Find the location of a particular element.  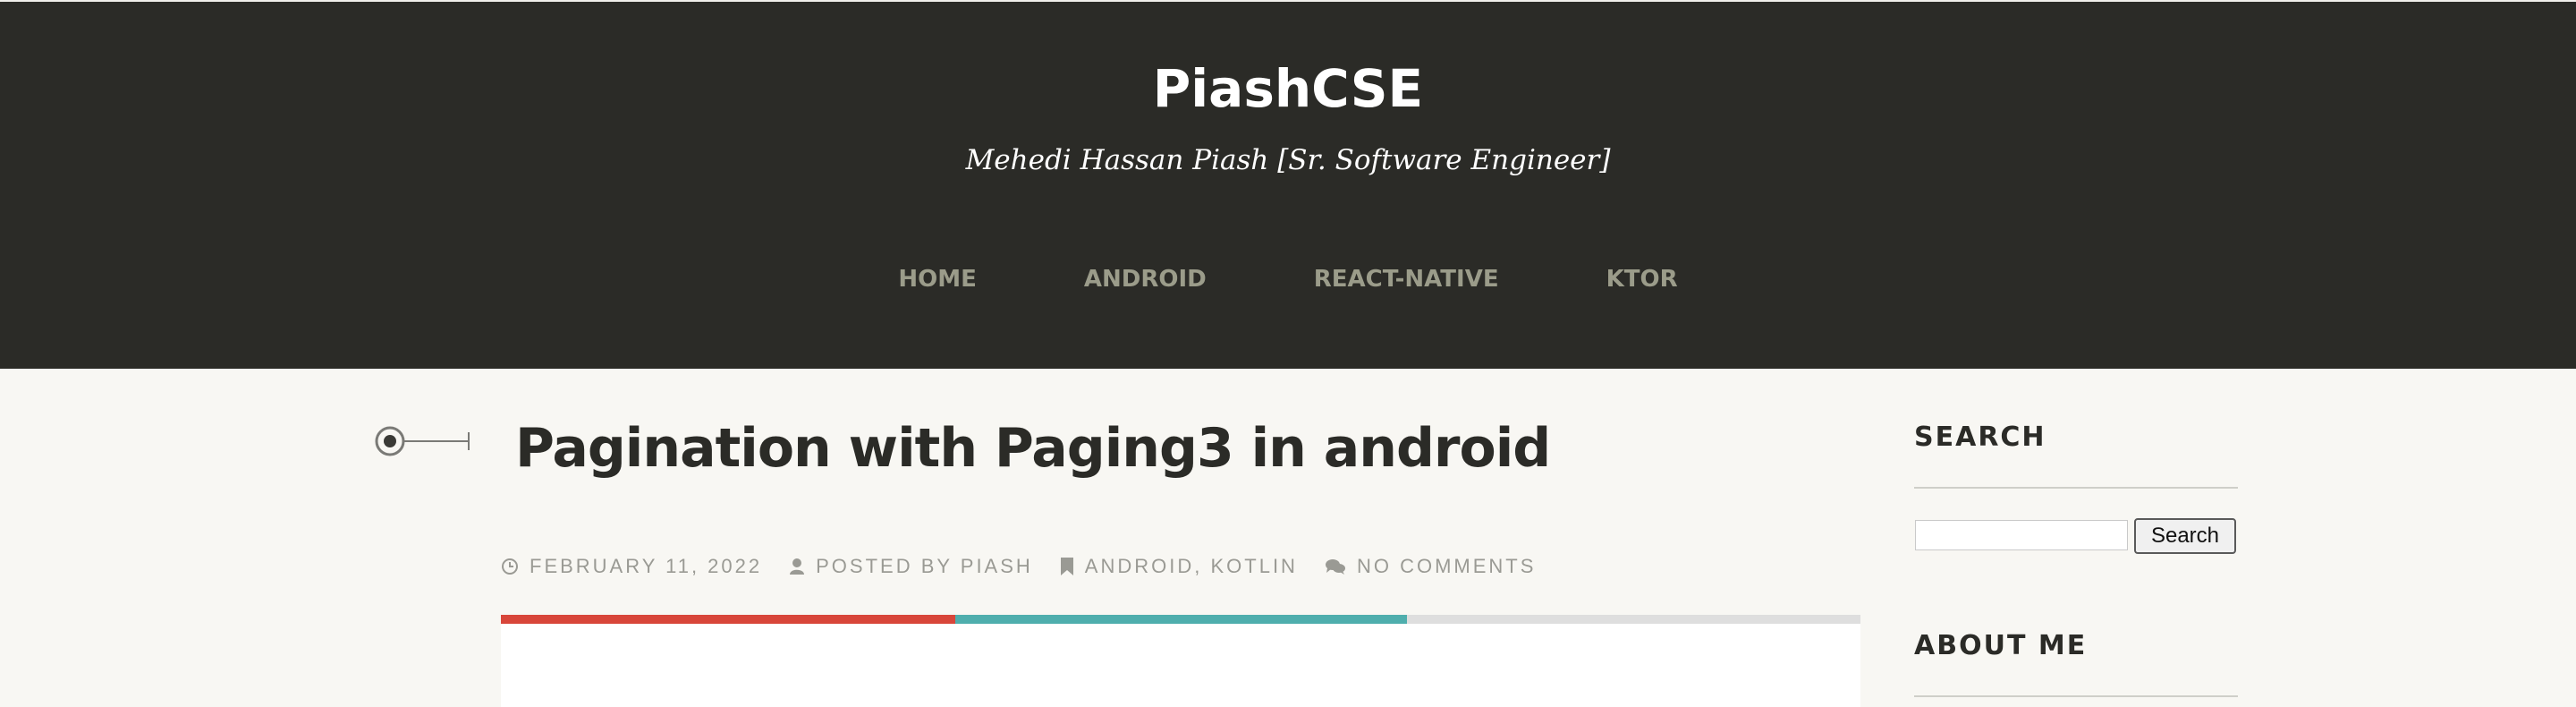

category-link-android: ANDROID is located at coordinates (1139, 566).